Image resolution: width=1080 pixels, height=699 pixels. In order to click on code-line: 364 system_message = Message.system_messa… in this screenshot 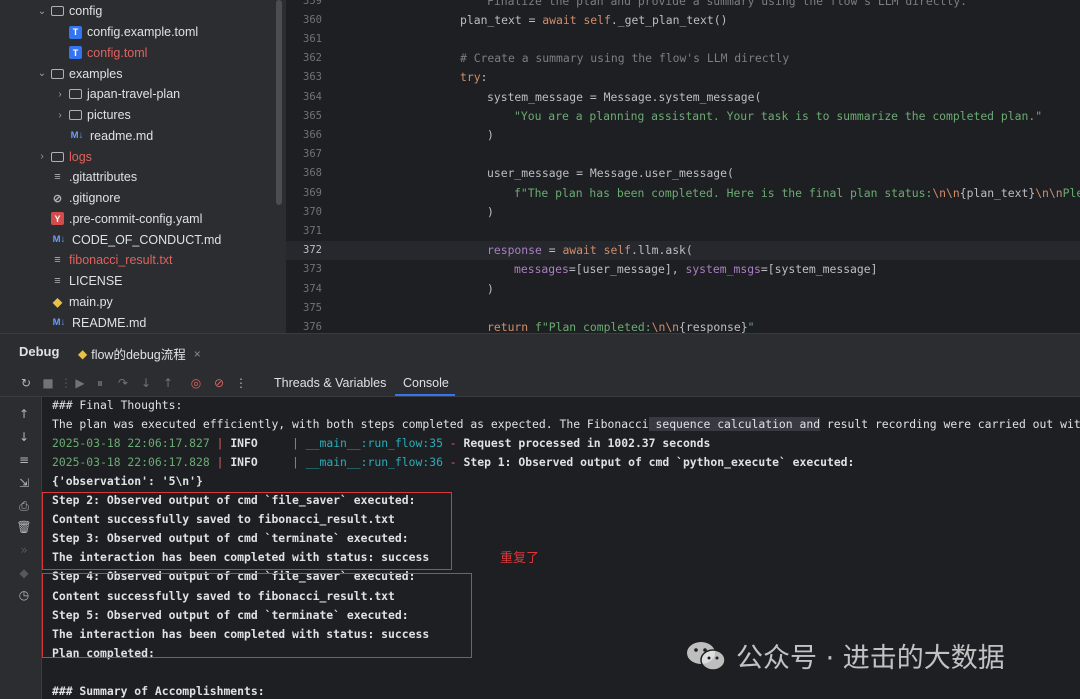, I will do `click(683, 96)`.